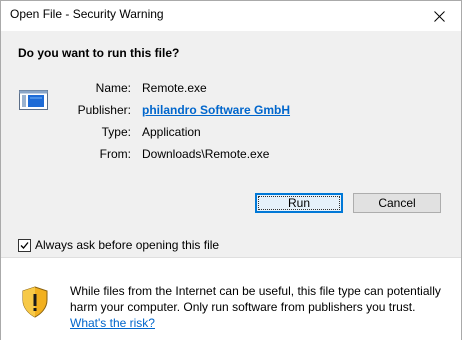 This screenshot has width=462, height=340. I want to click on property-row-from: From: Downloads\Remote.exe, so click(231, 156).